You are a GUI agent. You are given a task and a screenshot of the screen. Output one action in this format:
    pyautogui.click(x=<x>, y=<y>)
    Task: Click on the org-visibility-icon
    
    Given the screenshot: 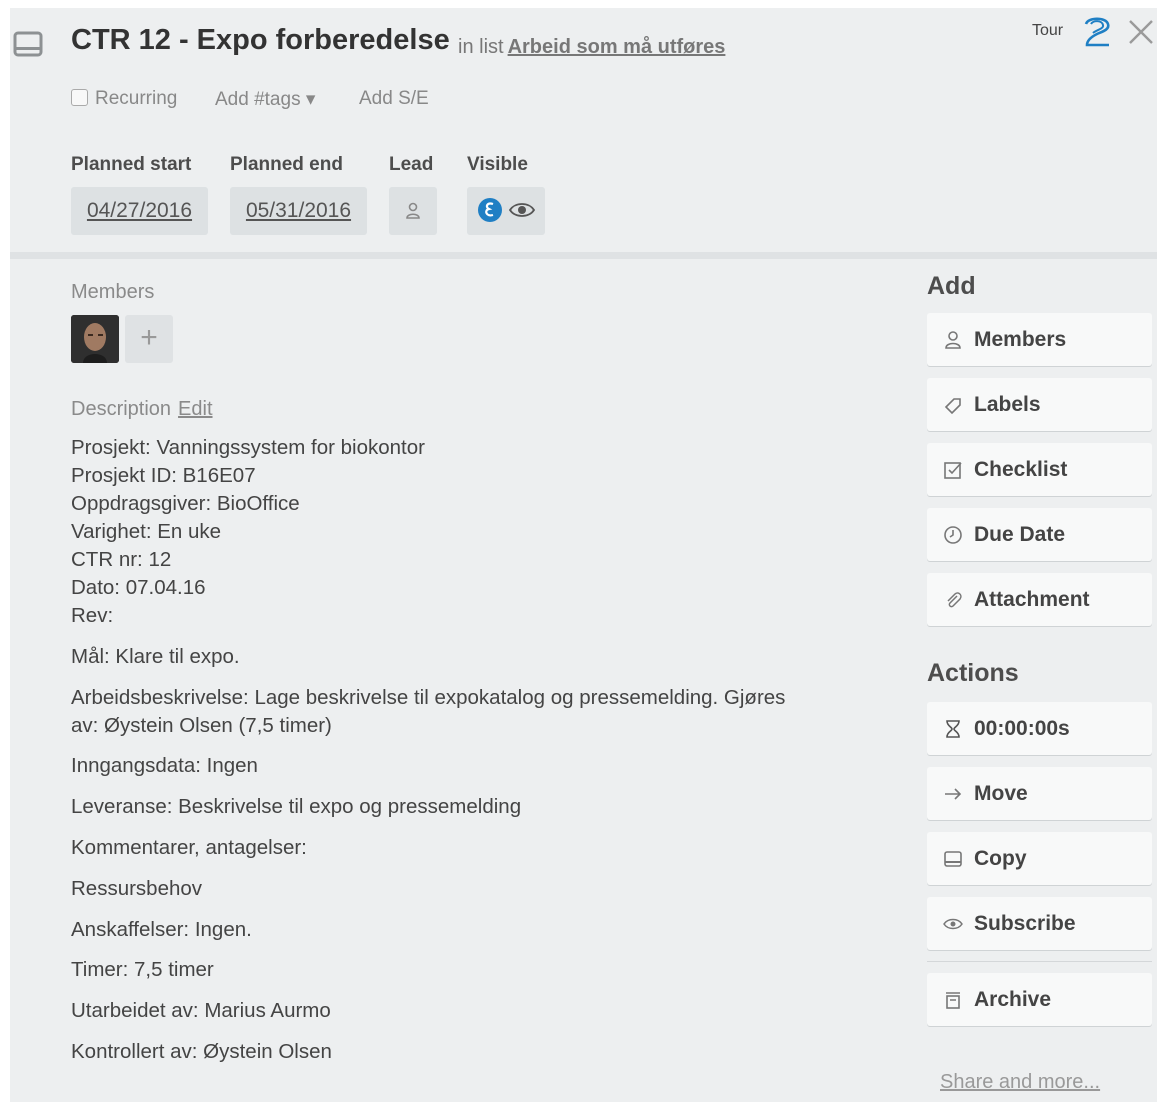 What is the action you would take?
    pyautogui.click(x=490, y=210)
    